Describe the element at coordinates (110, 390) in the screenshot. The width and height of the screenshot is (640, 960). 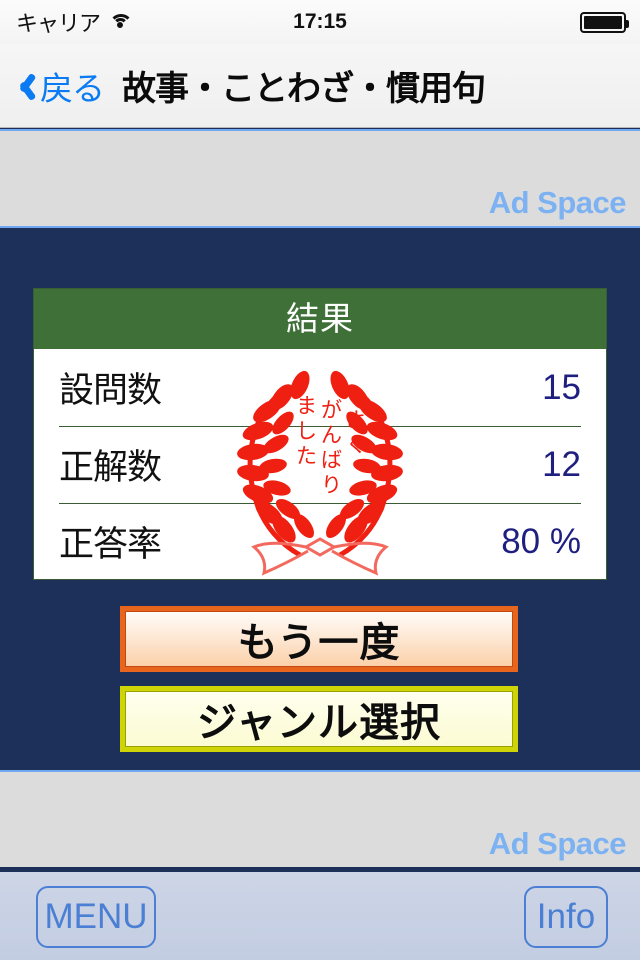
I see `row-label: 設問数` at that location.